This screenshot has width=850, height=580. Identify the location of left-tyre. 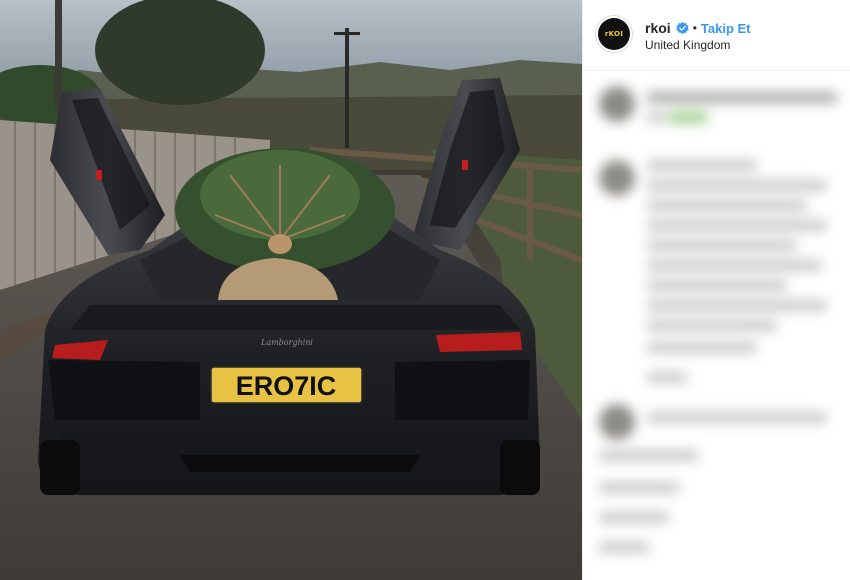
(60, 467).